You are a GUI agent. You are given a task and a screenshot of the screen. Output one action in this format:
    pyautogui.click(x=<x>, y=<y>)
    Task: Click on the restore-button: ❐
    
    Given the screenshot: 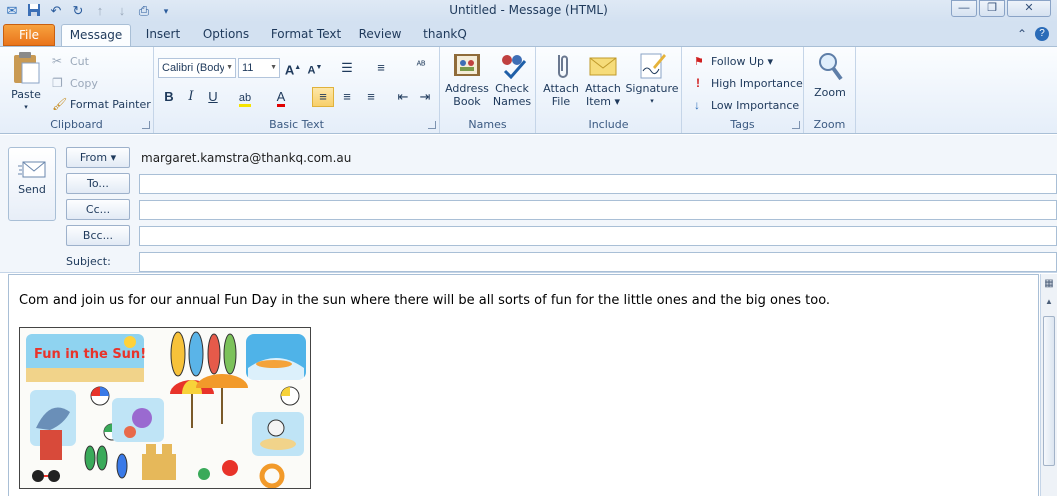 What is the action you would take?
    pyautogui.click(x=992, y=8)
    